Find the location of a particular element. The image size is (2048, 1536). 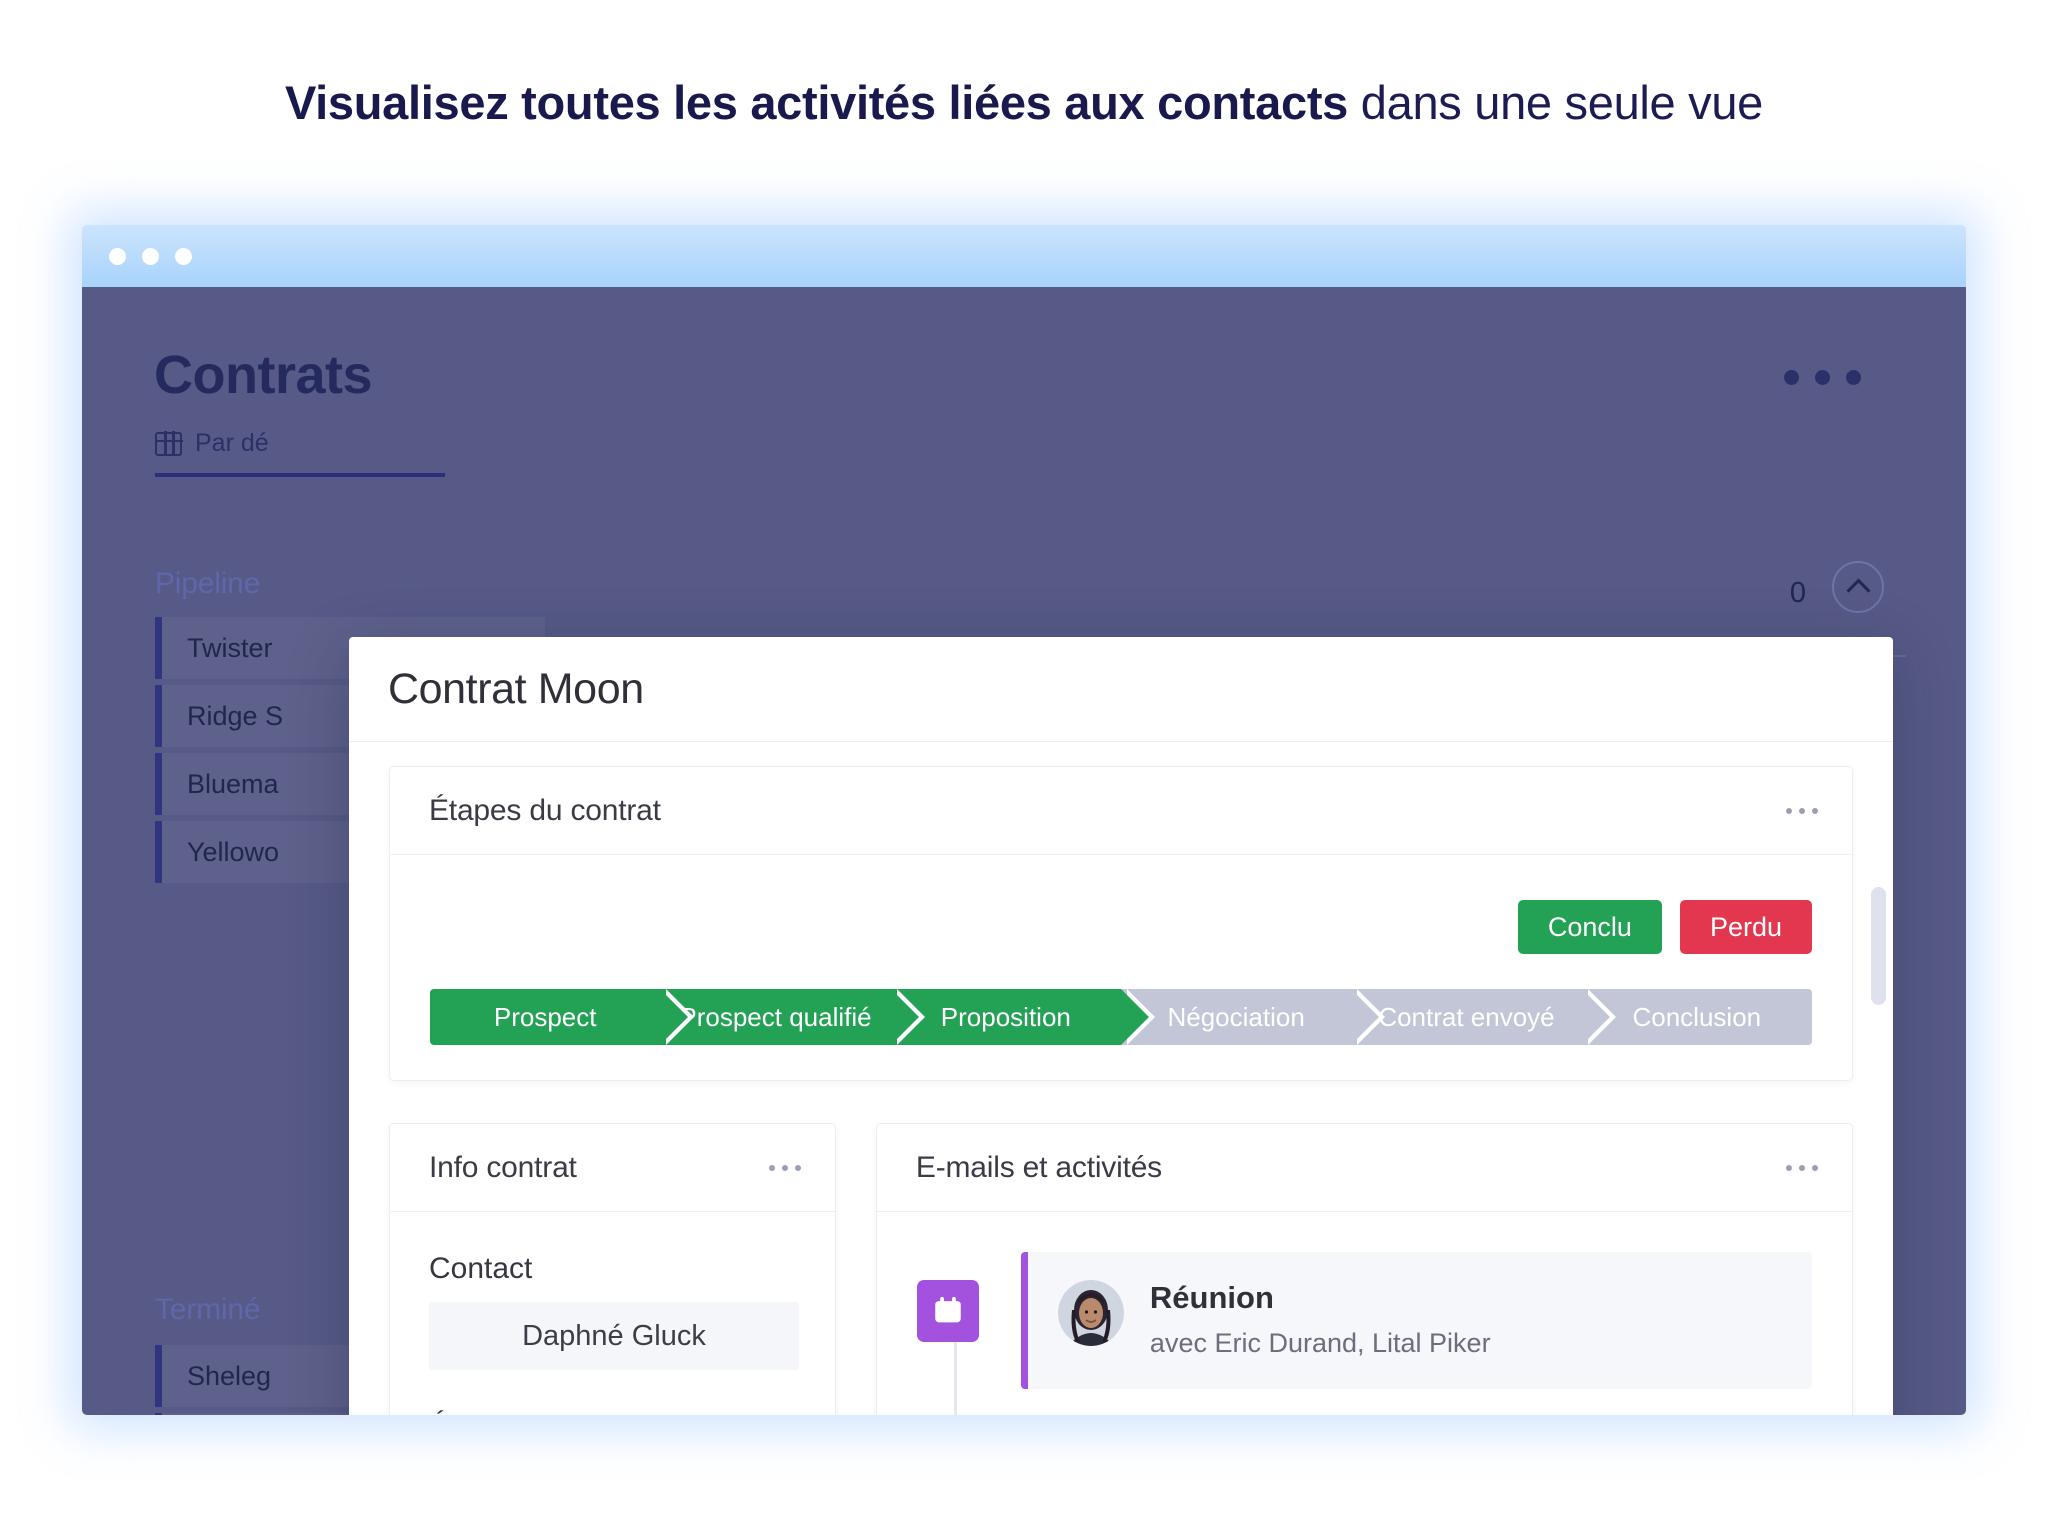

background-group-label-termine: Terminé is located at coordinates (208, 1309).